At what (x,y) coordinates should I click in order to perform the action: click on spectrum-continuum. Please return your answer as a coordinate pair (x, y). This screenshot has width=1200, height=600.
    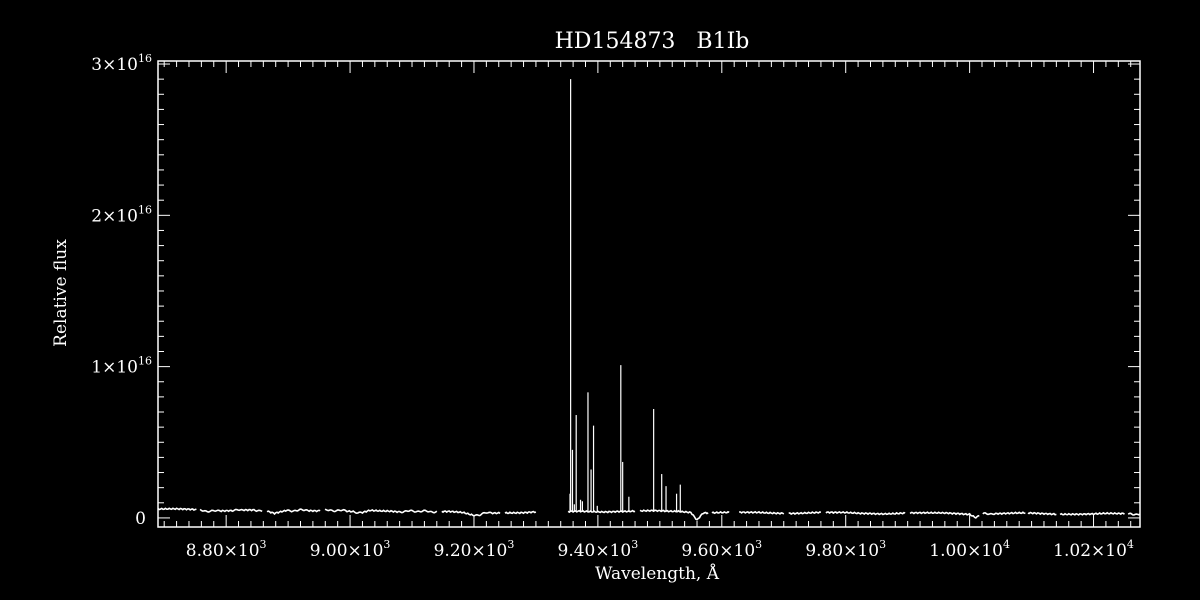
    Looking at the image, I should click on (520, 512).